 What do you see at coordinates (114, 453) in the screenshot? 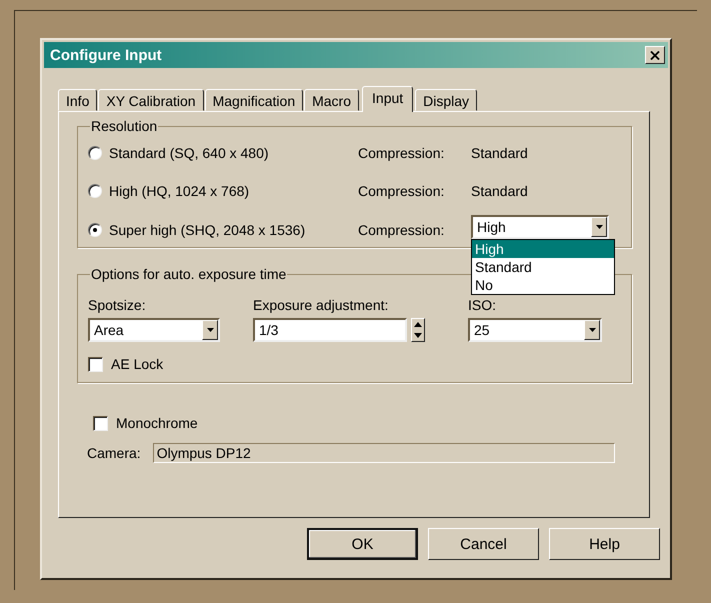
I see `field-label: Camera:` at bounding box center [114, 453].